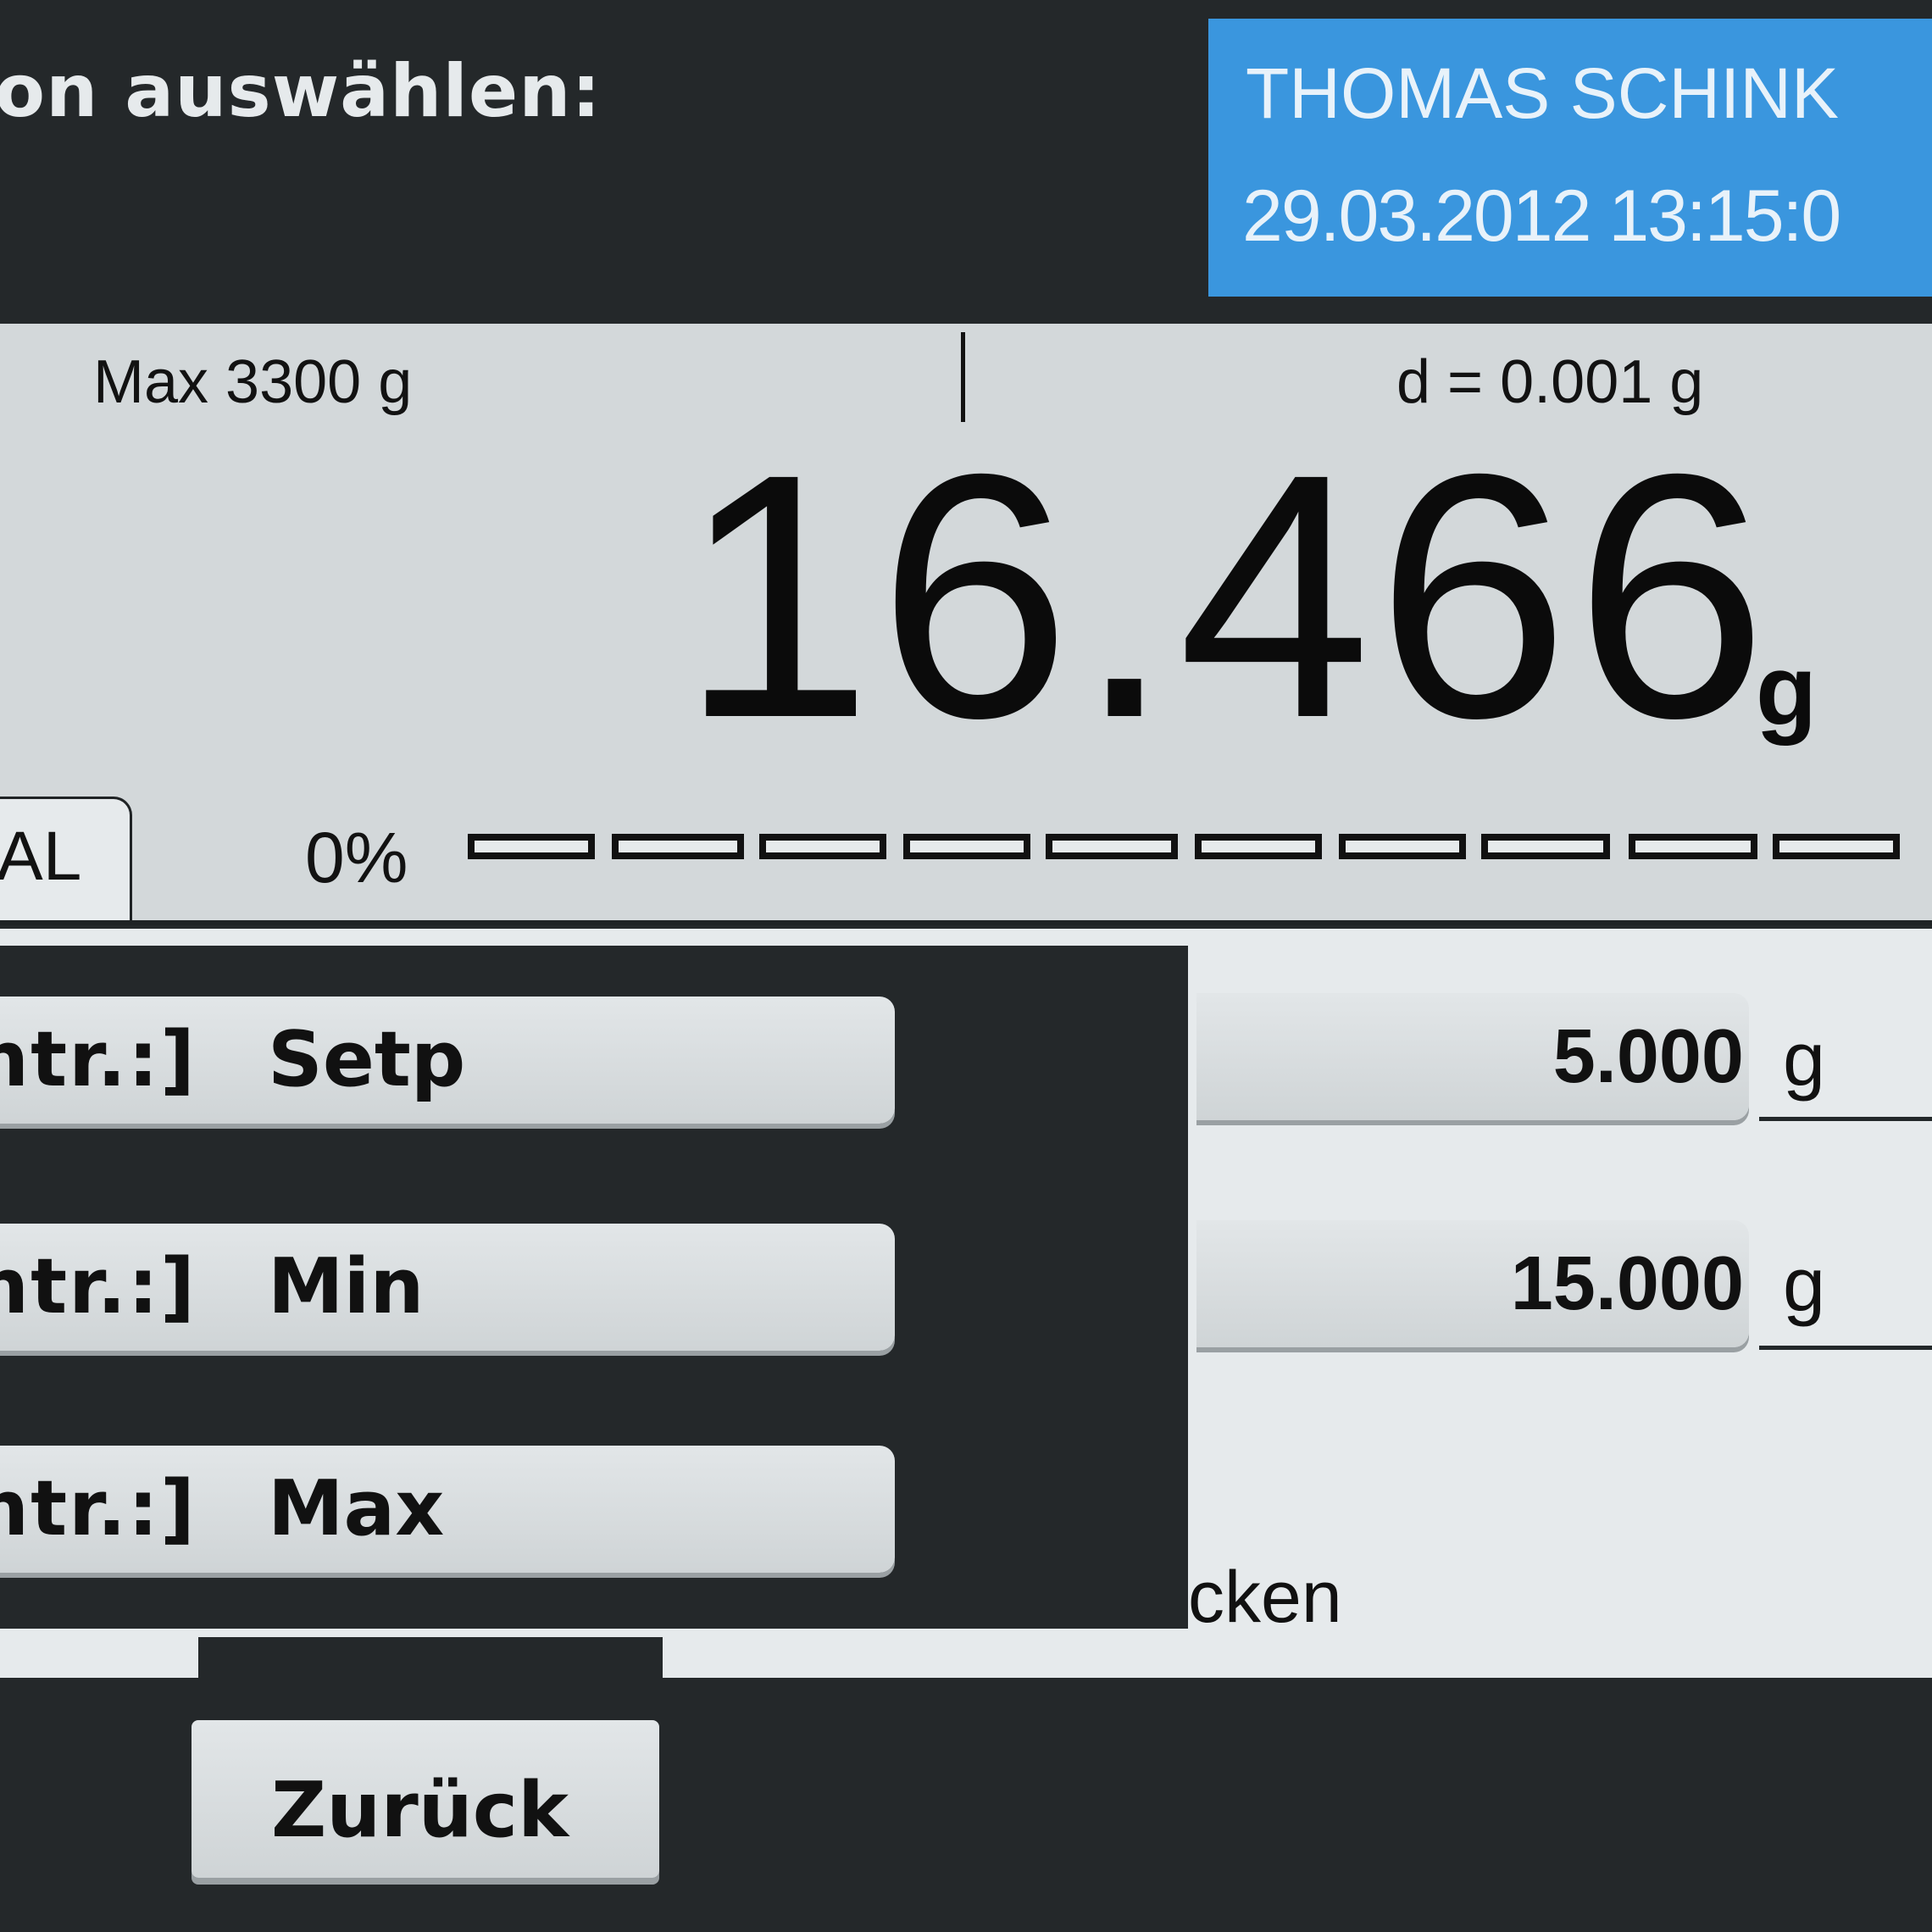  I want to click on weight-unit: g, so click(1787, 691).